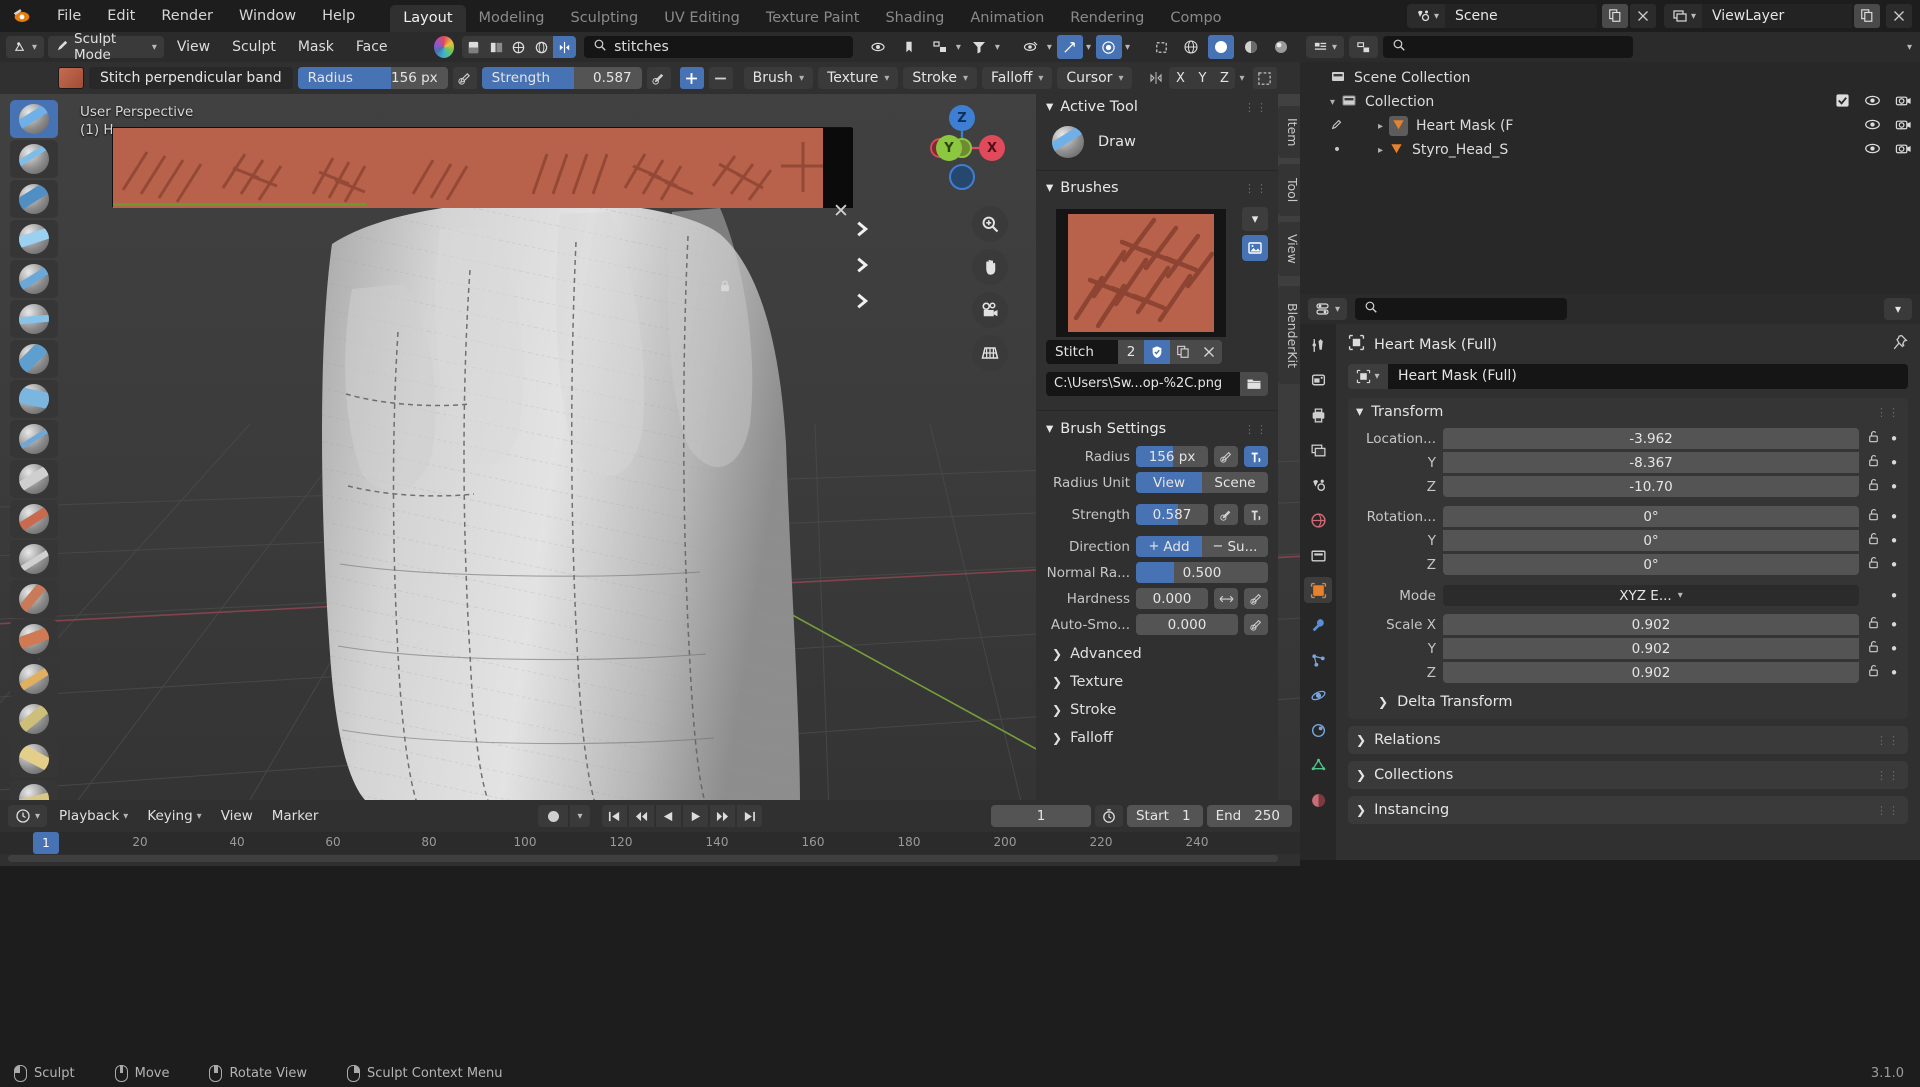 The width and height of the screenshot is (1920, 1087). What do you see at coordinates (1610, 126) in the screenshot?
I see `outliner-row-heart-mask: ▸ Heart Mask (F` at bounding box center [1610, 126].